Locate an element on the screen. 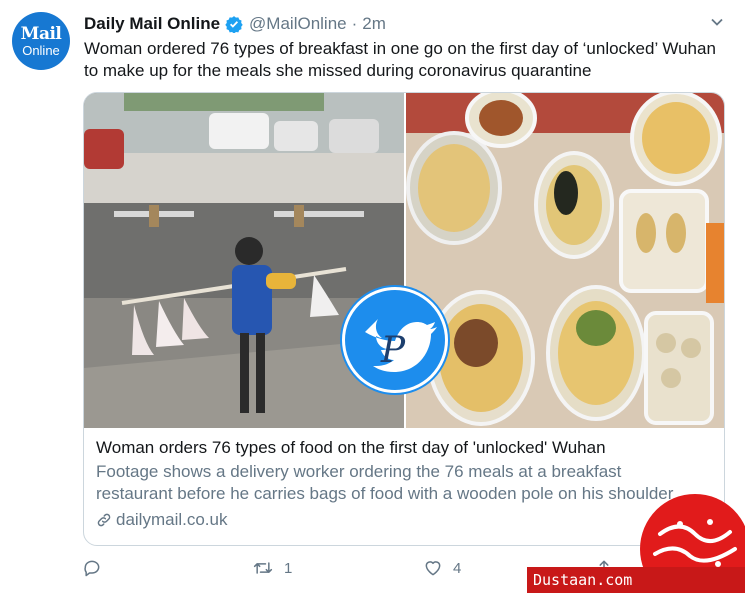 This screenshot has width=745, height=593. like-count: 4 is located at coordinates (457, 568).